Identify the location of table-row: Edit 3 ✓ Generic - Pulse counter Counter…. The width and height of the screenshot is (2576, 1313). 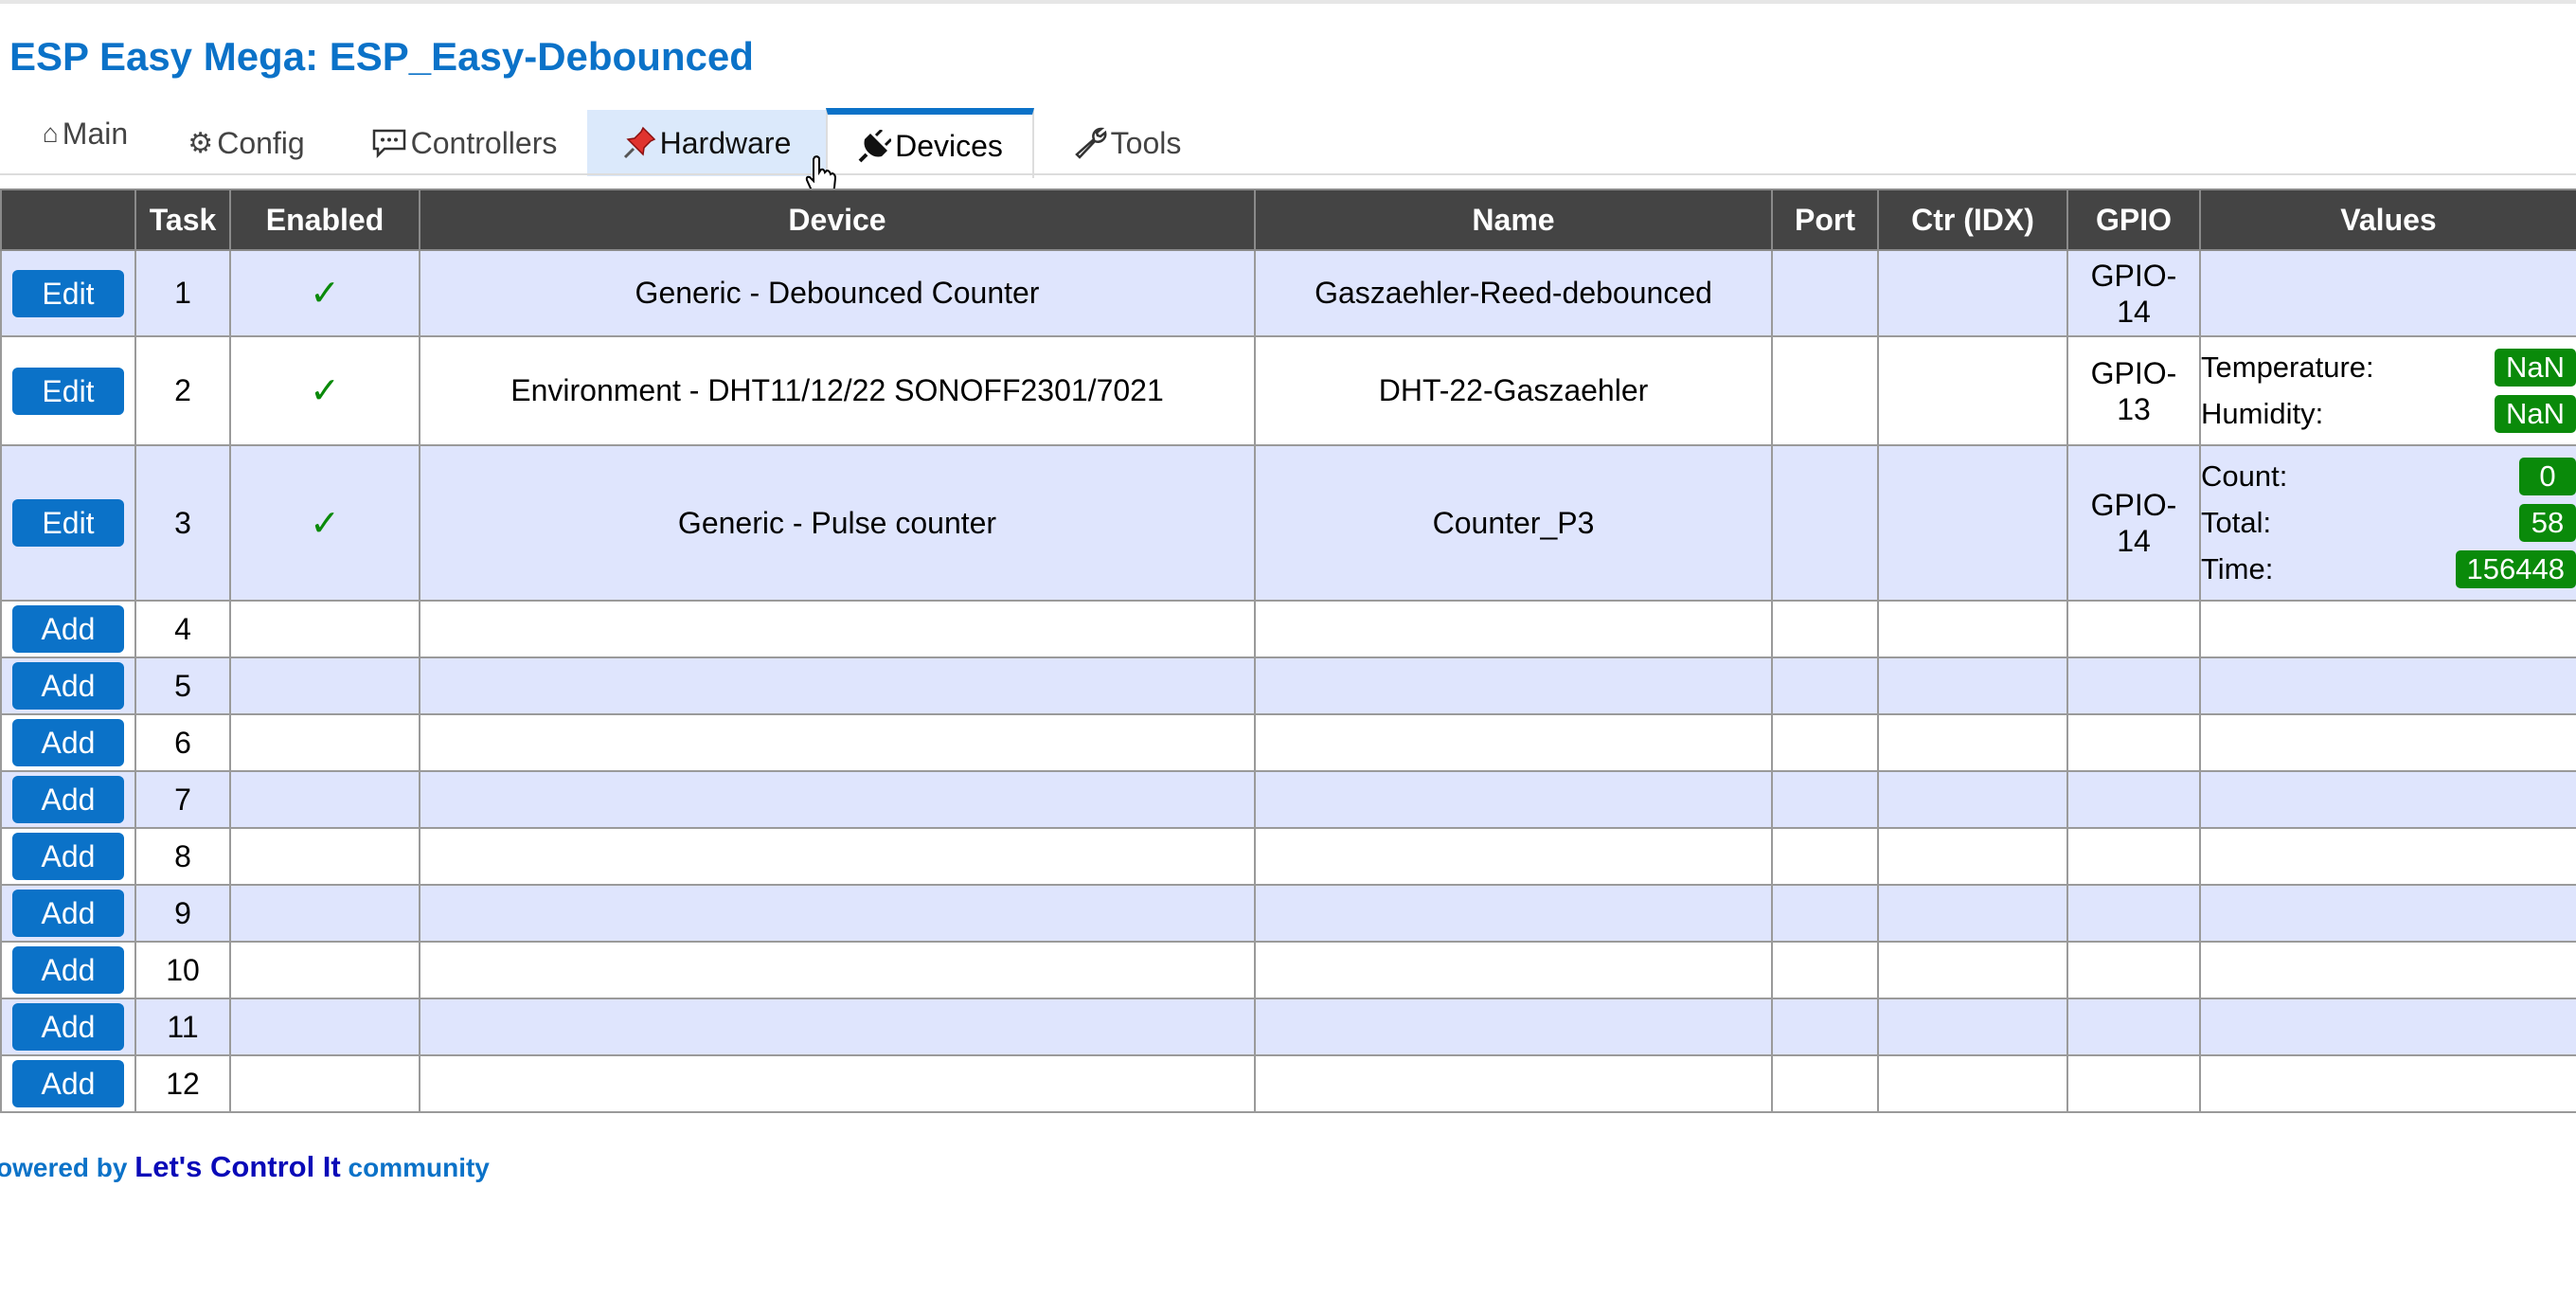
(1288, 523).